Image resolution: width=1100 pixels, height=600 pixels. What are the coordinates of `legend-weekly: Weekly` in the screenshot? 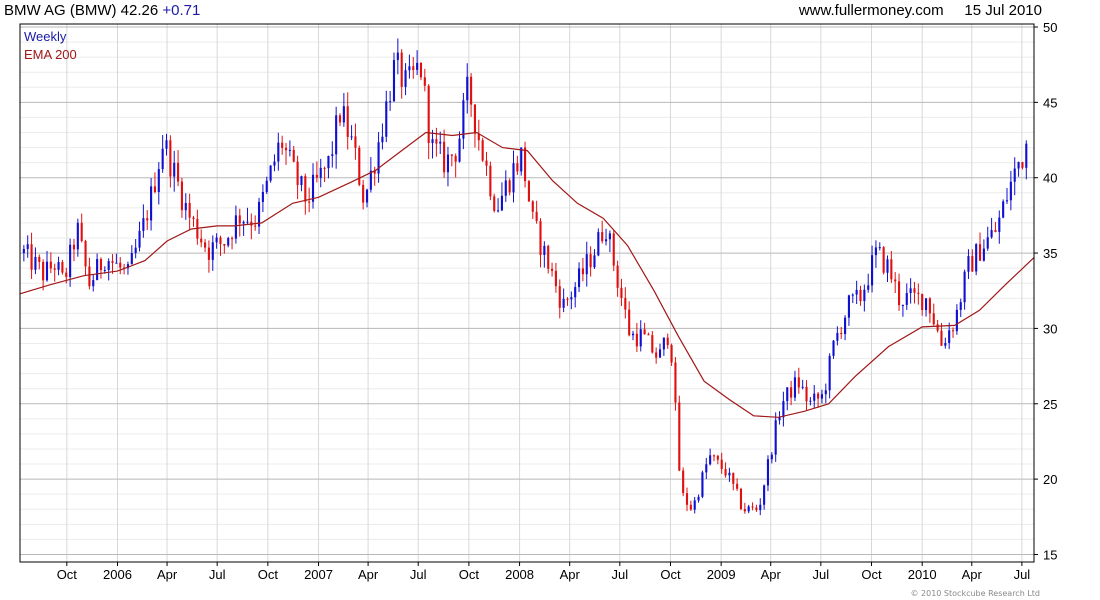 It's located at (45, 36).